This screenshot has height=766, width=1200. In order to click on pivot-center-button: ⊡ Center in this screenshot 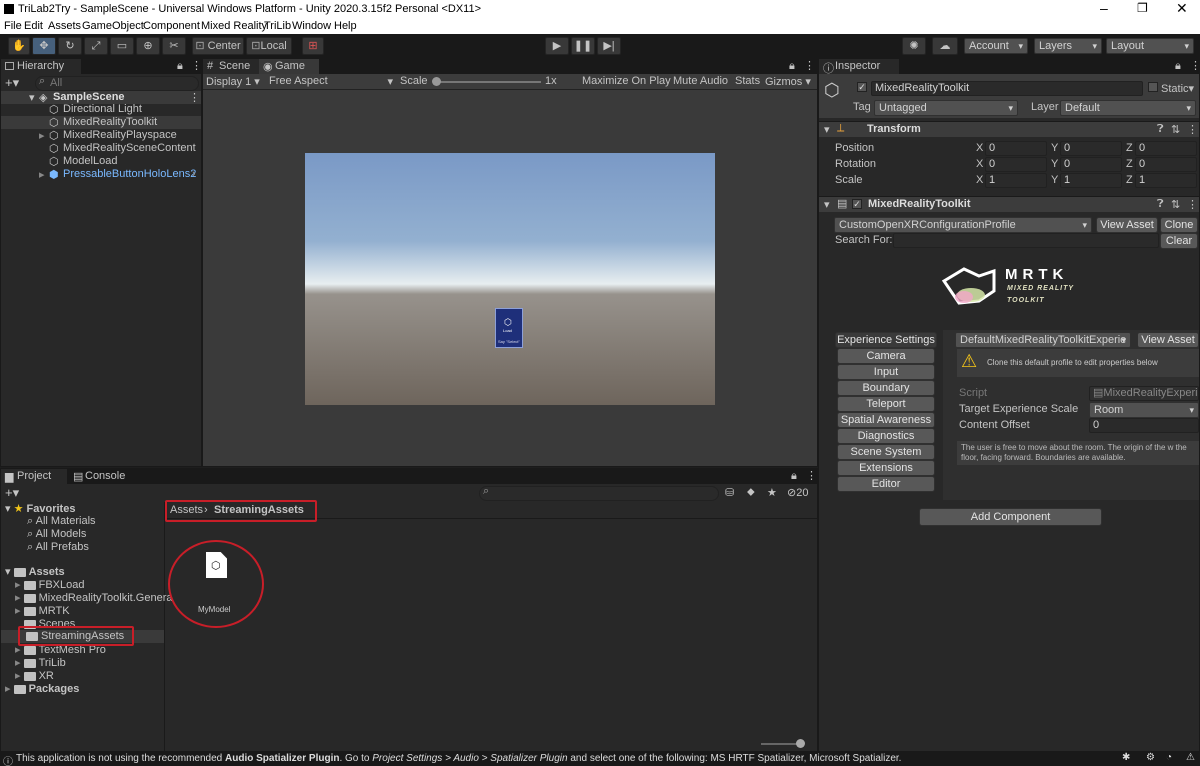, I will do `click(218, 46)`.